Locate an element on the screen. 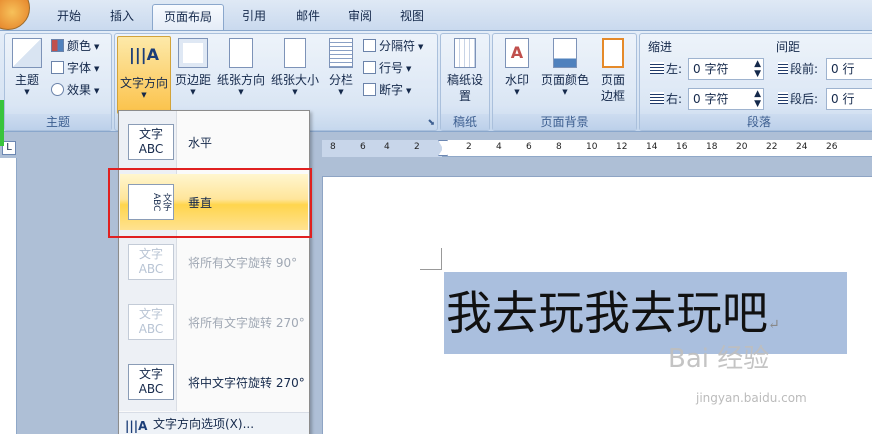 Image resolution: width=872 pixels, height=434 pixels. tab-review: 审阅 is located at coordinates (360, 17).